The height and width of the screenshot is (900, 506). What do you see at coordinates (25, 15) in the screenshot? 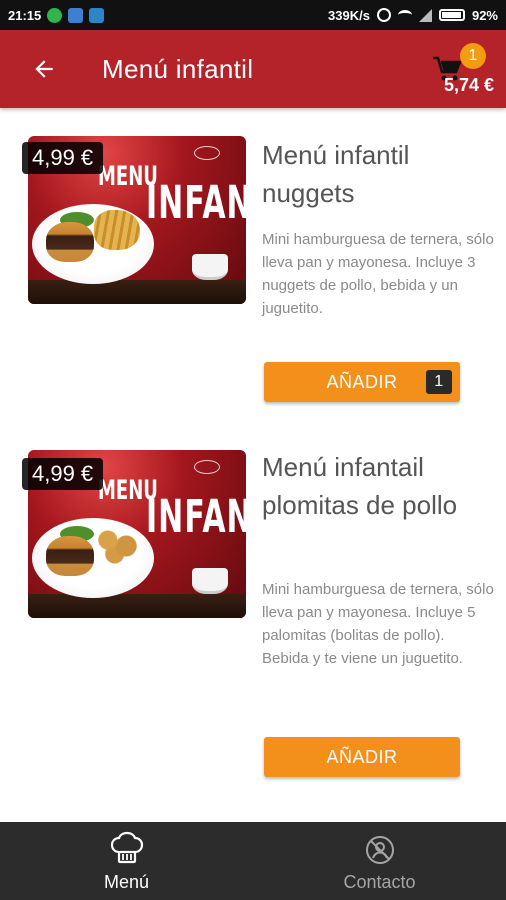
I see `status-time: 21:15` at bounding box center [25, 15].